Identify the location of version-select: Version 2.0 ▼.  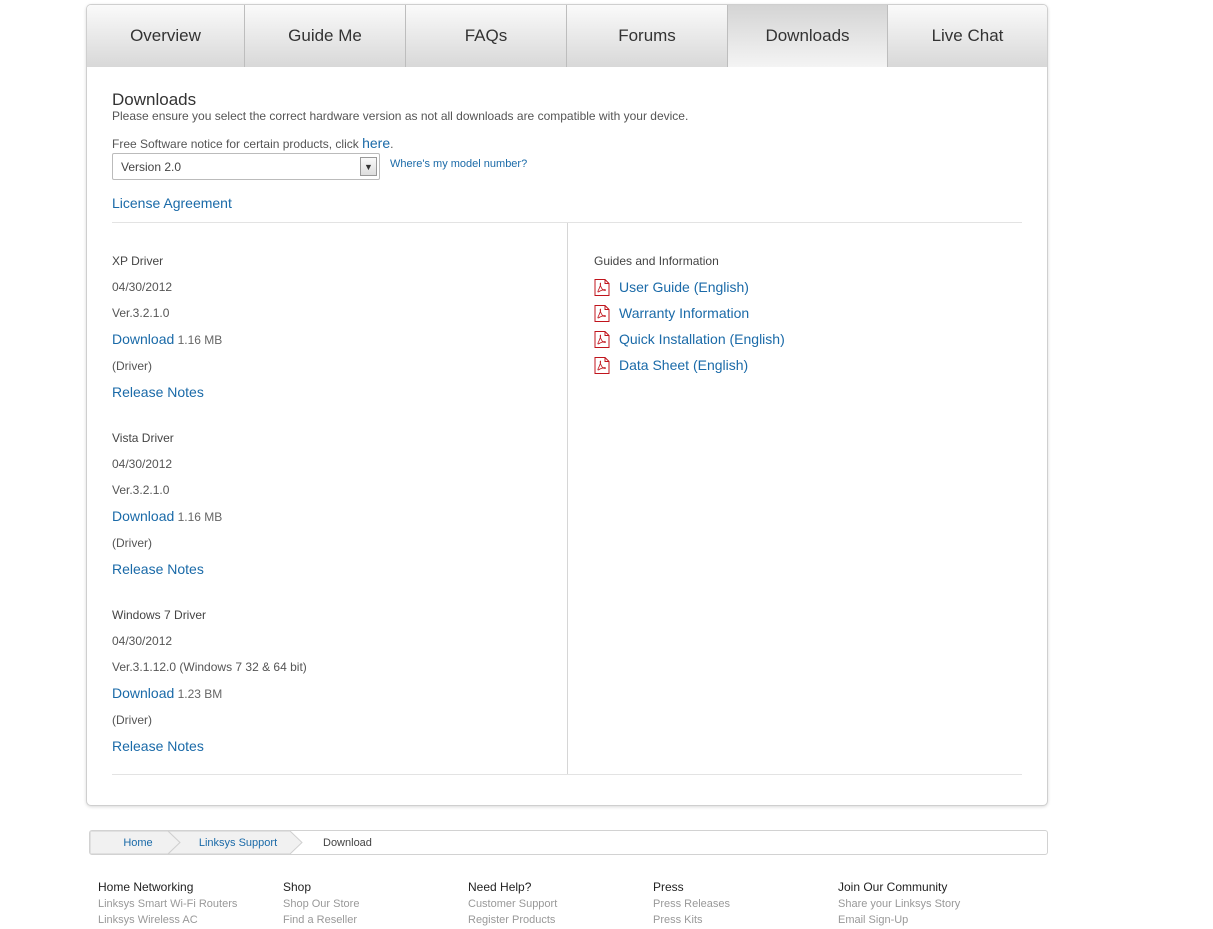
(246, 166).